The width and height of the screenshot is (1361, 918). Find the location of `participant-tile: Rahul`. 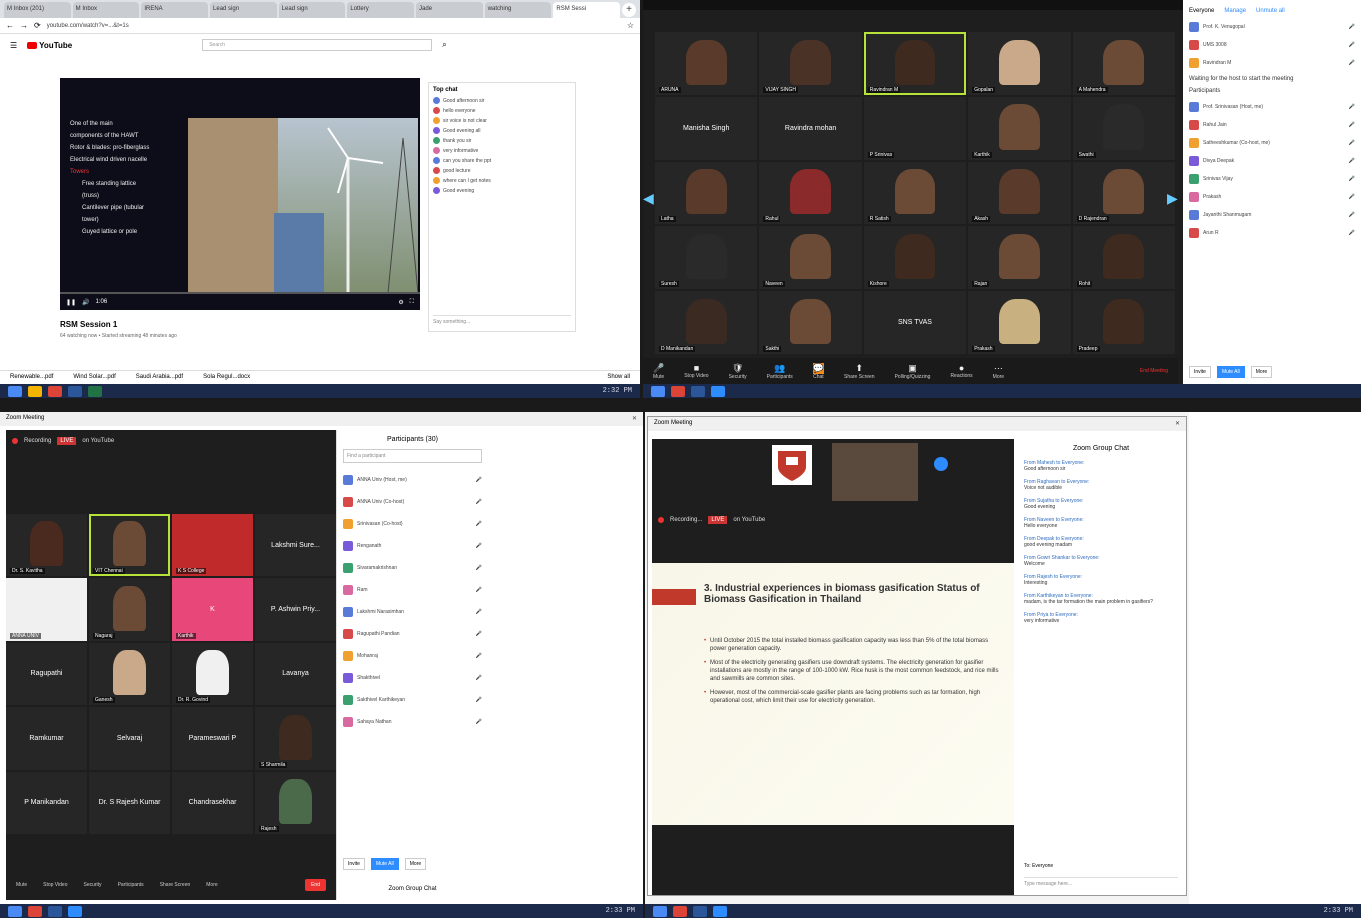

participant-tile: Rahul is located at coordinates (810, 193).